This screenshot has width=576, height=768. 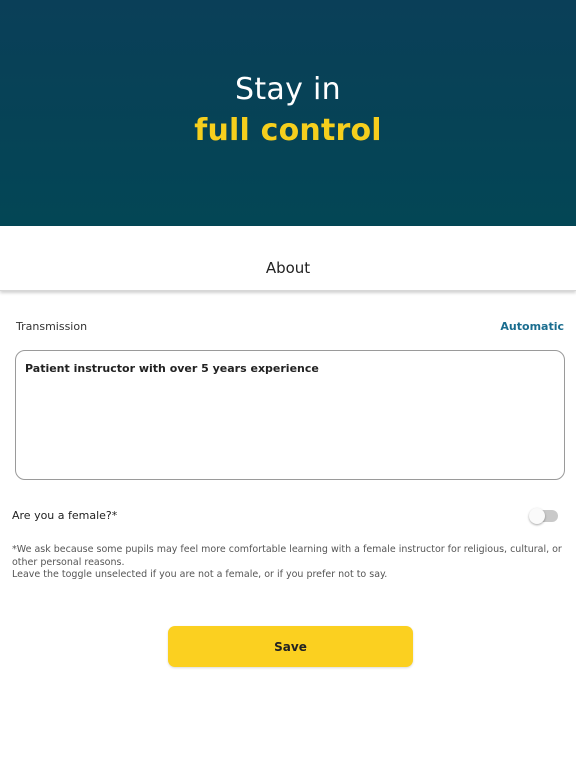 What do you see at coordinates (52, 326) in the screenshot?
I see `transmission-label: Transmission` at bounding box center [52, 326].